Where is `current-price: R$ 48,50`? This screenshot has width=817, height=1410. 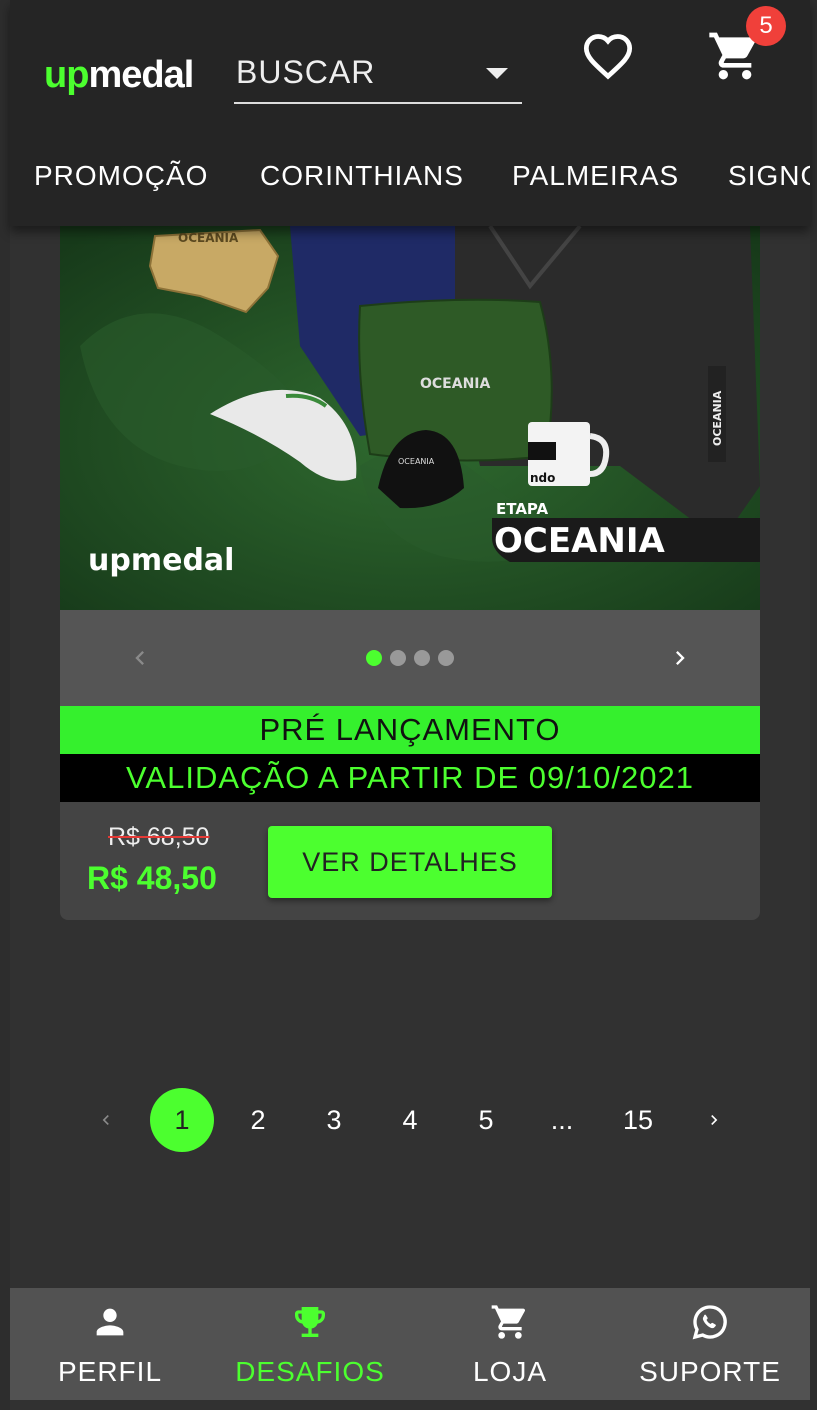 current-price: R$ 48,50 is located at coordinates (152, 878).